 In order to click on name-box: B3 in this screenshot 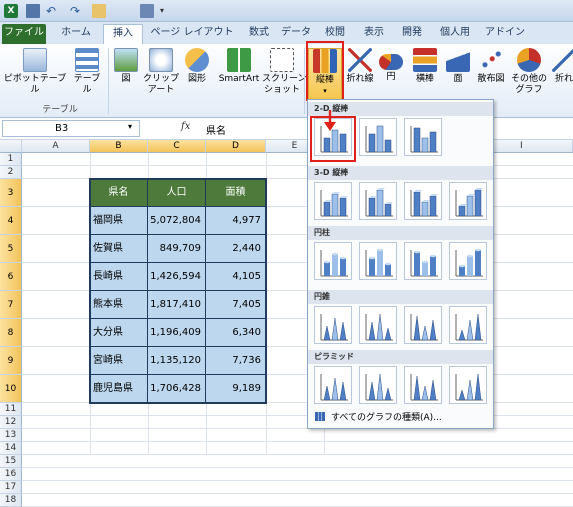, I will do `click(71, 128)`.